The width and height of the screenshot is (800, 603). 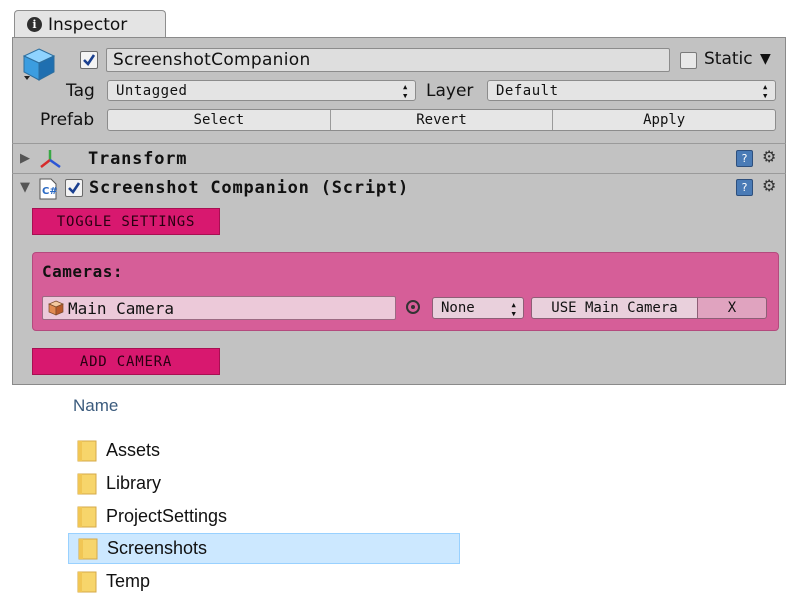 I want to click on camera-object-icon, so click(x=56, y=308).